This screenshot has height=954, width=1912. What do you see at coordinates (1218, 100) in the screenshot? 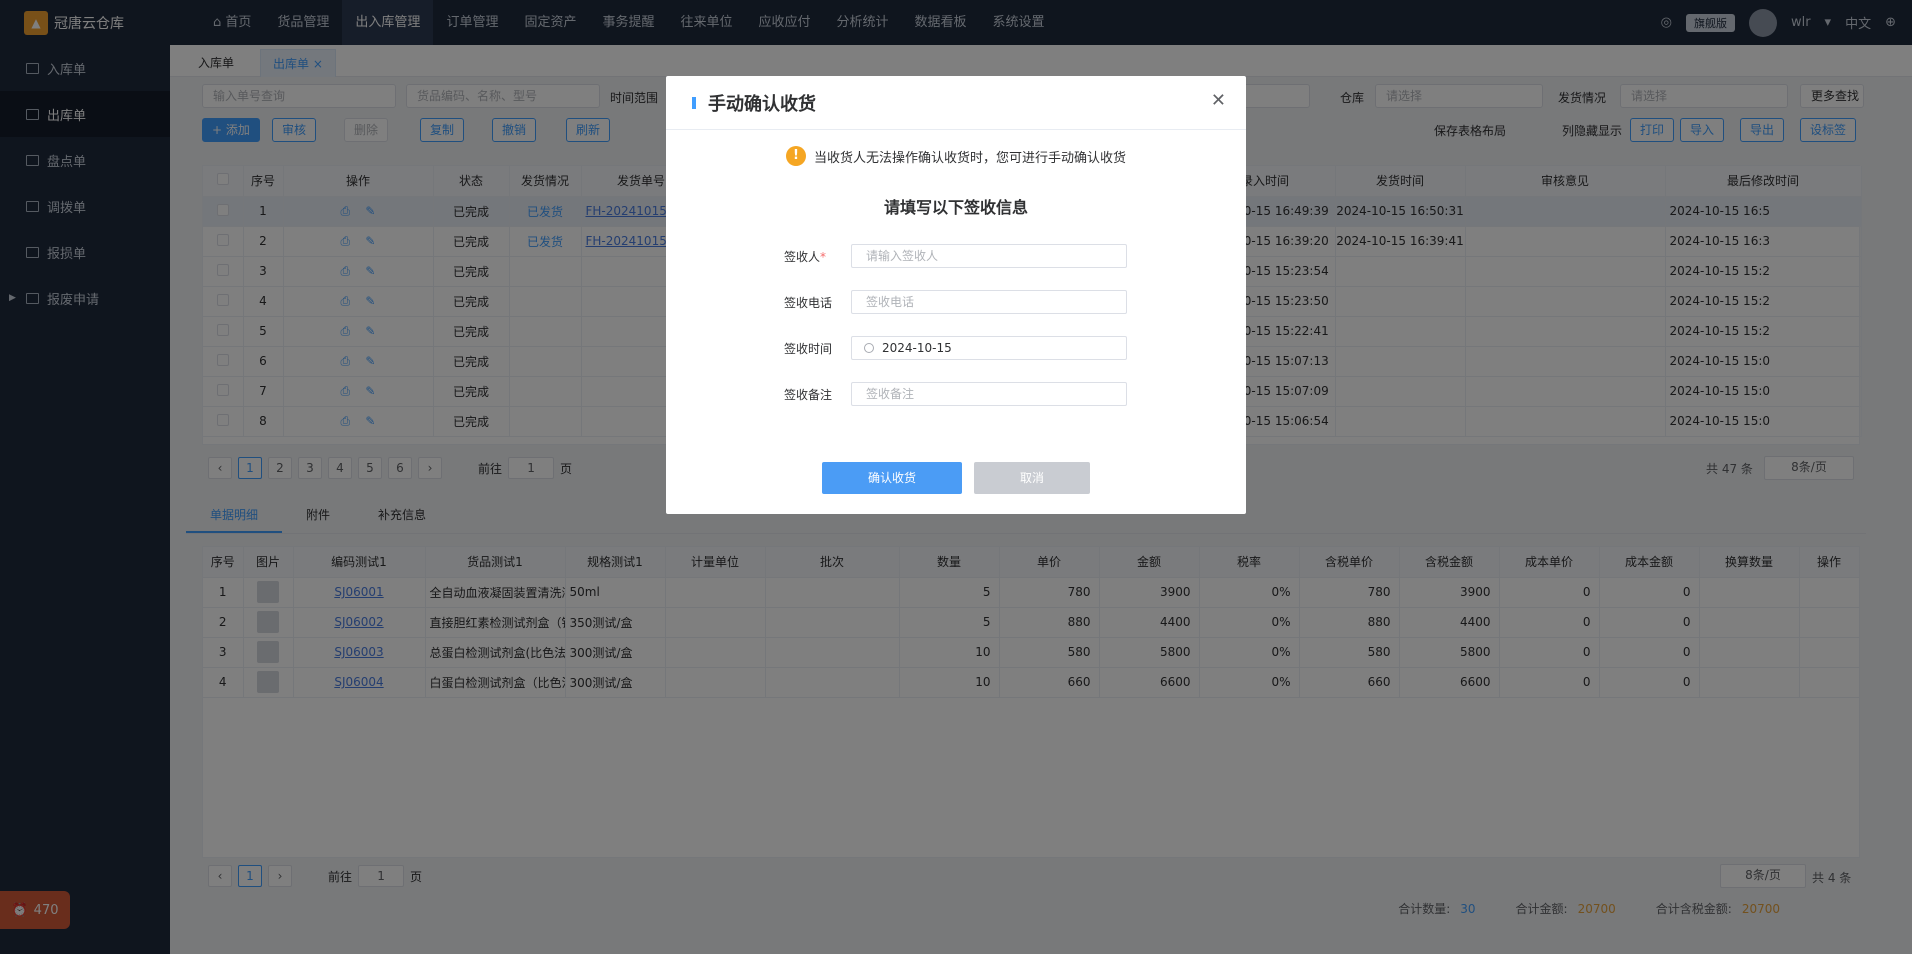
I see `close-icon: ✕` at bounding box center [1218, 100].